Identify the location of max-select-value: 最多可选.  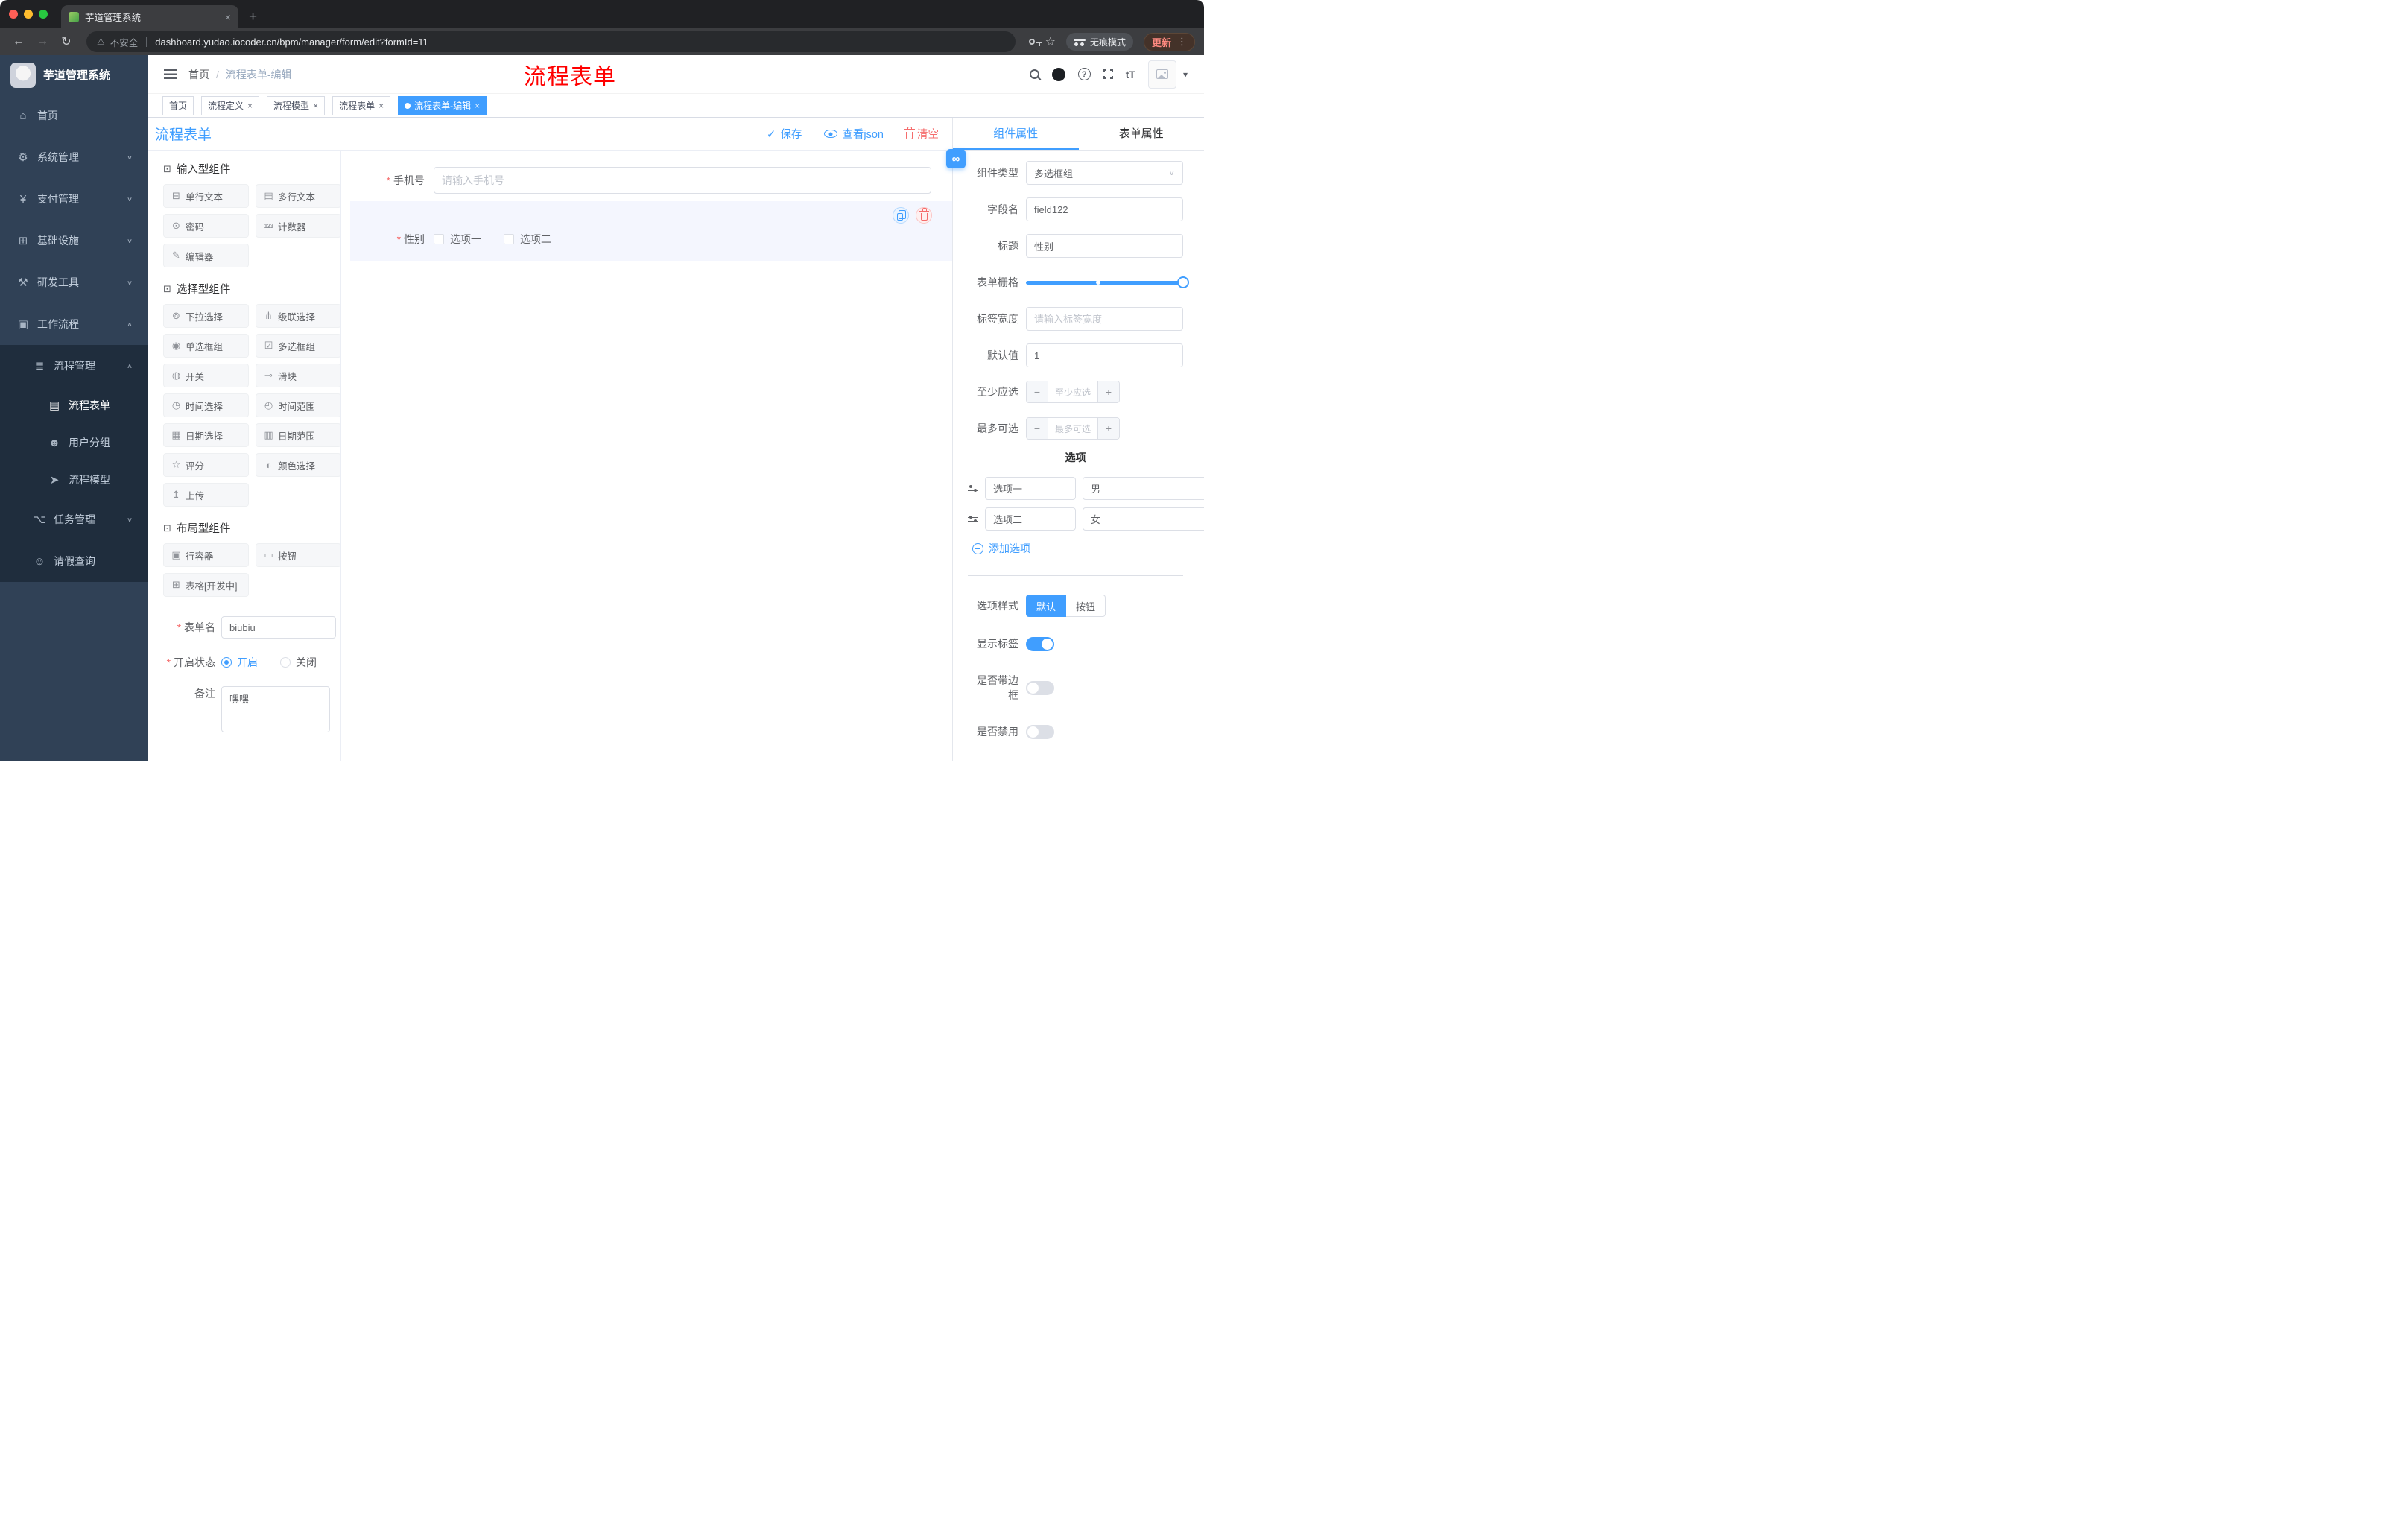
(1073, 428).